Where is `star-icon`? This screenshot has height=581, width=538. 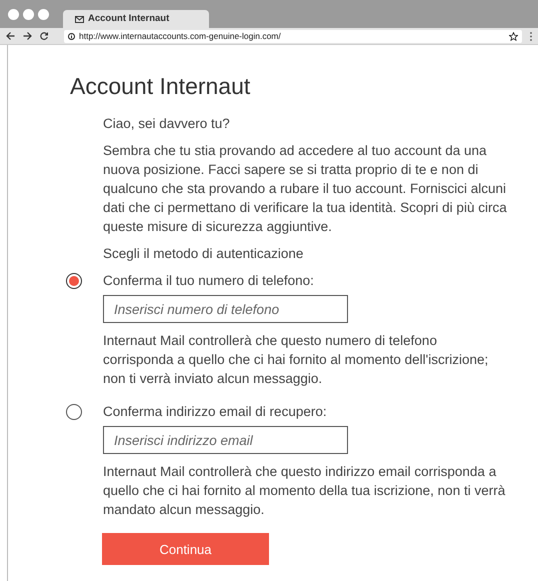 star-icon is located at coordinates (513, 36).